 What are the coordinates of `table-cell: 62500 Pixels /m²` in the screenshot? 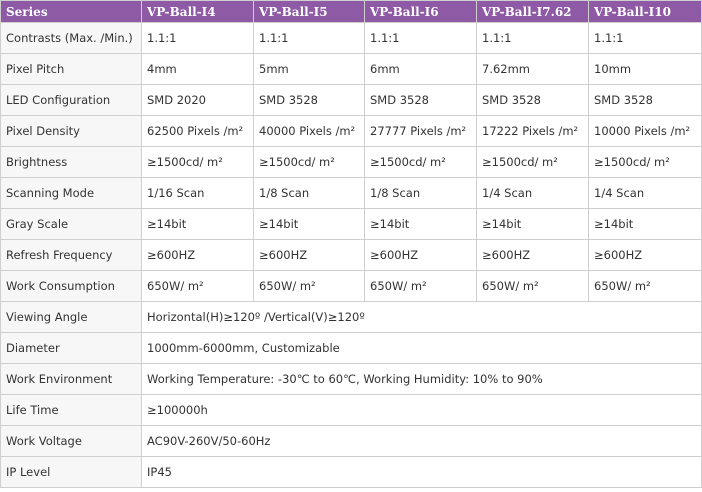 It's located at (197, 131).